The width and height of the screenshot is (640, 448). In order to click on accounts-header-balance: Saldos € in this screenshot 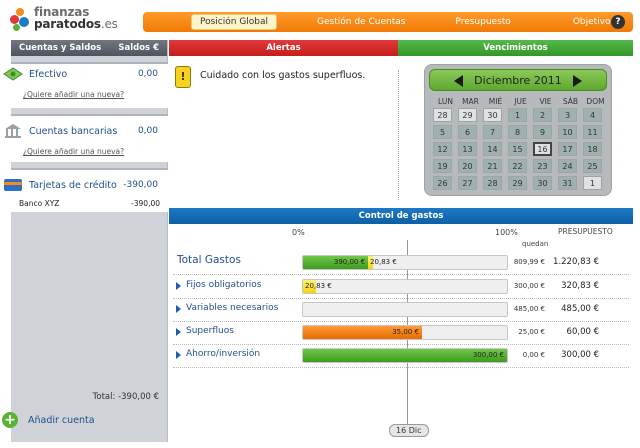, I will do `click(138, 48)`.